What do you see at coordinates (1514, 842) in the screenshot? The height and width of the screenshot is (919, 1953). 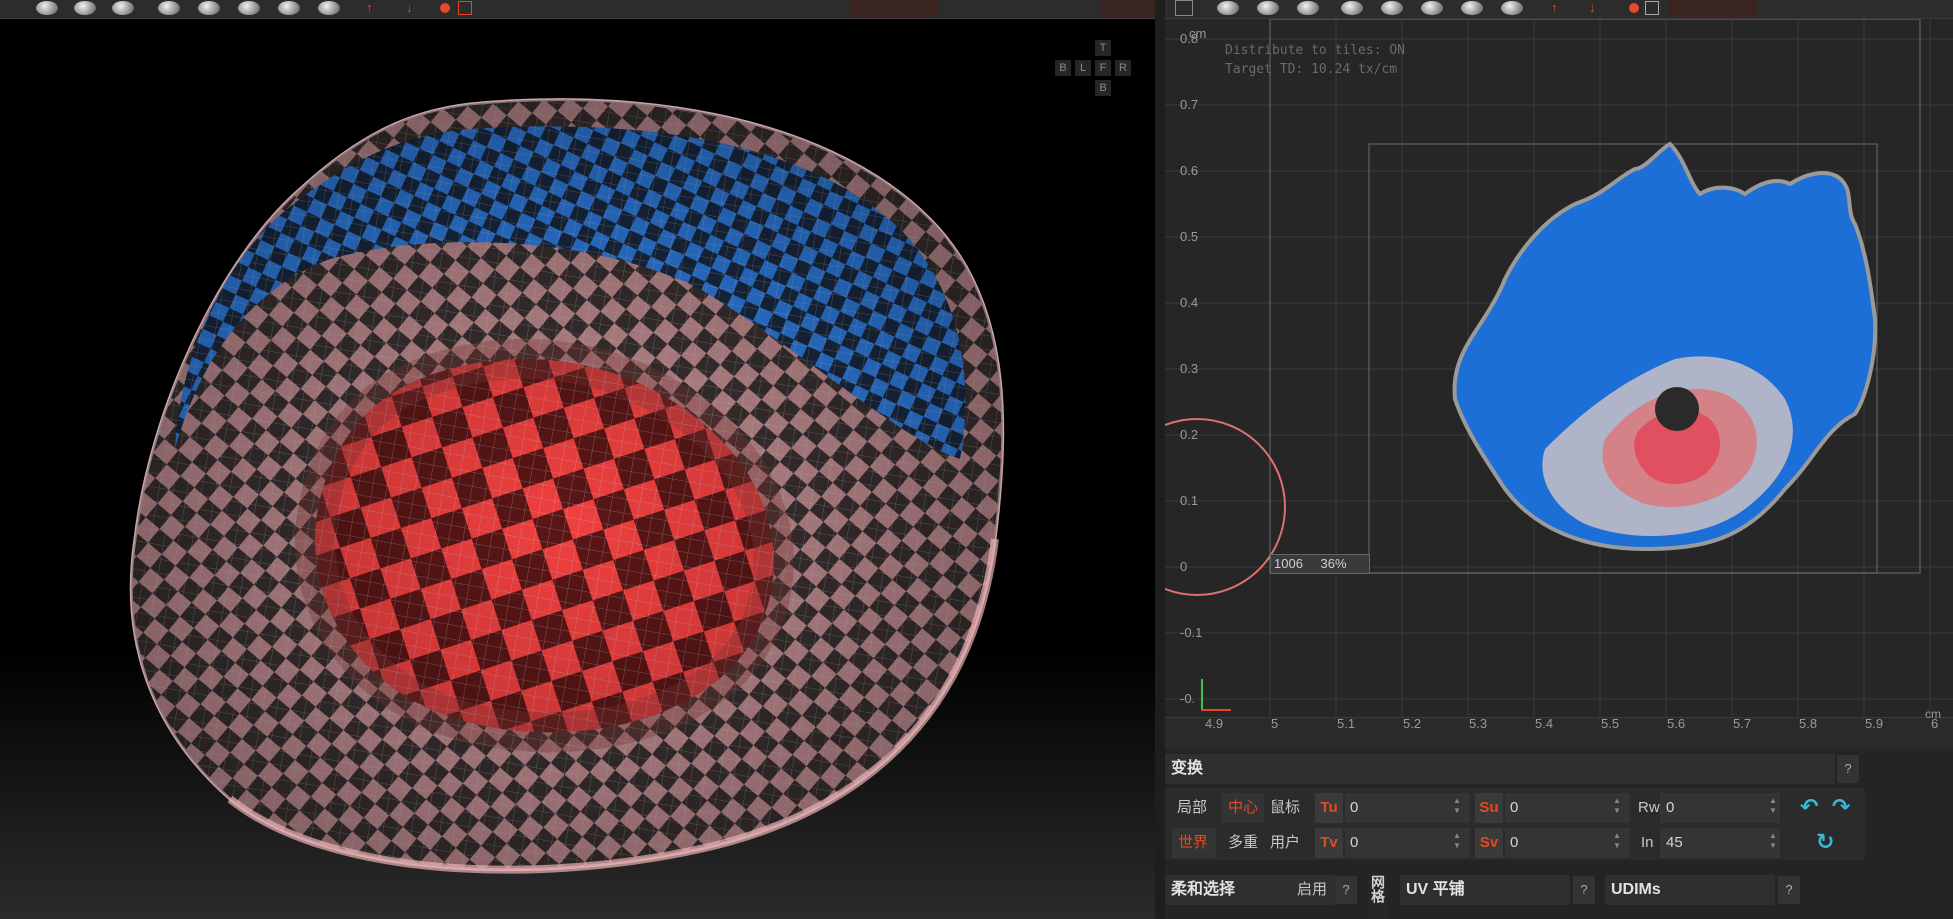 I see `sv-value: 0` at bounding box center [1514, 842].